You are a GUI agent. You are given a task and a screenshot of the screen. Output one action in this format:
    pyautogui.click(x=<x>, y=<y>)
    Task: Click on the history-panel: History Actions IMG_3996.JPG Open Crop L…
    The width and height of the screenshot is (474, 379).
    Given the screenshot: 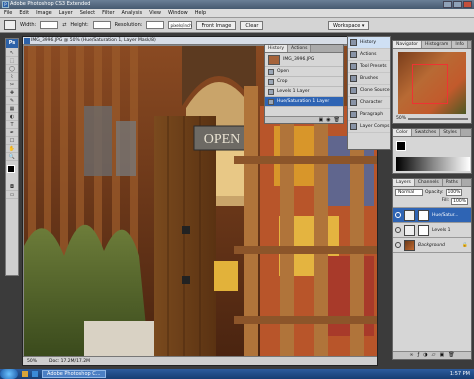 What is the action you would take?
    pyautogui.click(x=304, y=84)
    